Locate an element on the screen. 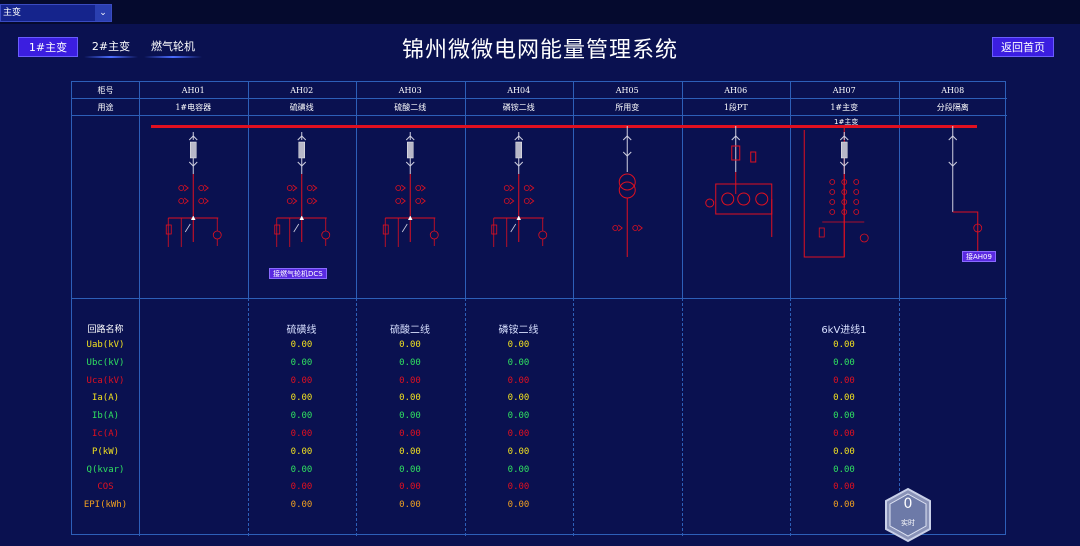 This screenshot has width=1080, height=546. param-name: Ib(A) is located at coordinates (105, 416).